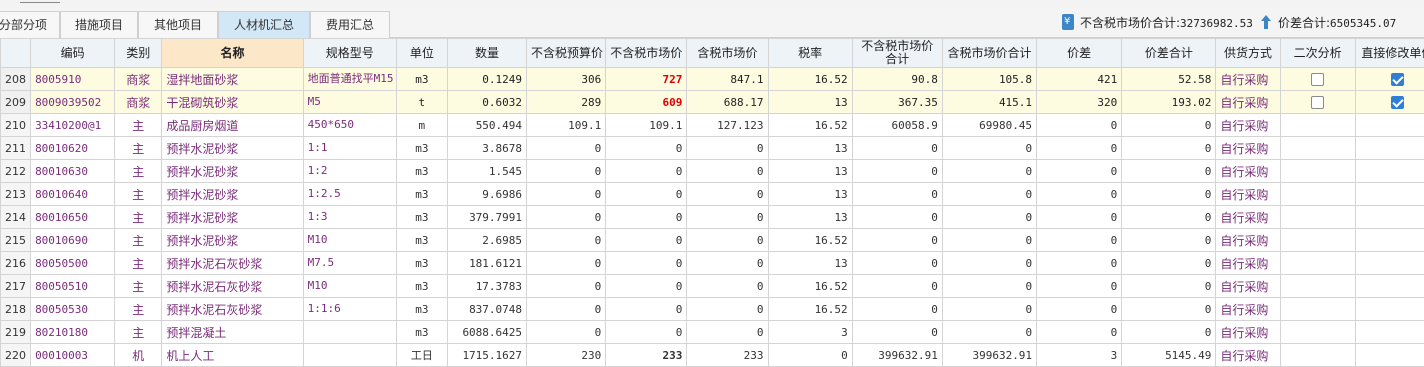  I want to click on quantity-cell: 6088.6425, so click(486, 332).